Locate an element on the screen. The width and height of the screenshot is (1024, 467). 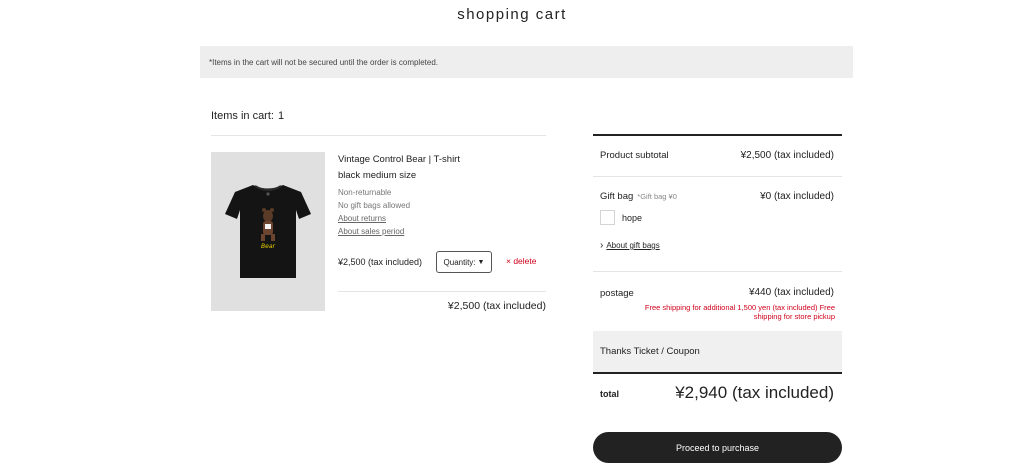
page-title: shopping cart is located at coordinates (512, 14).